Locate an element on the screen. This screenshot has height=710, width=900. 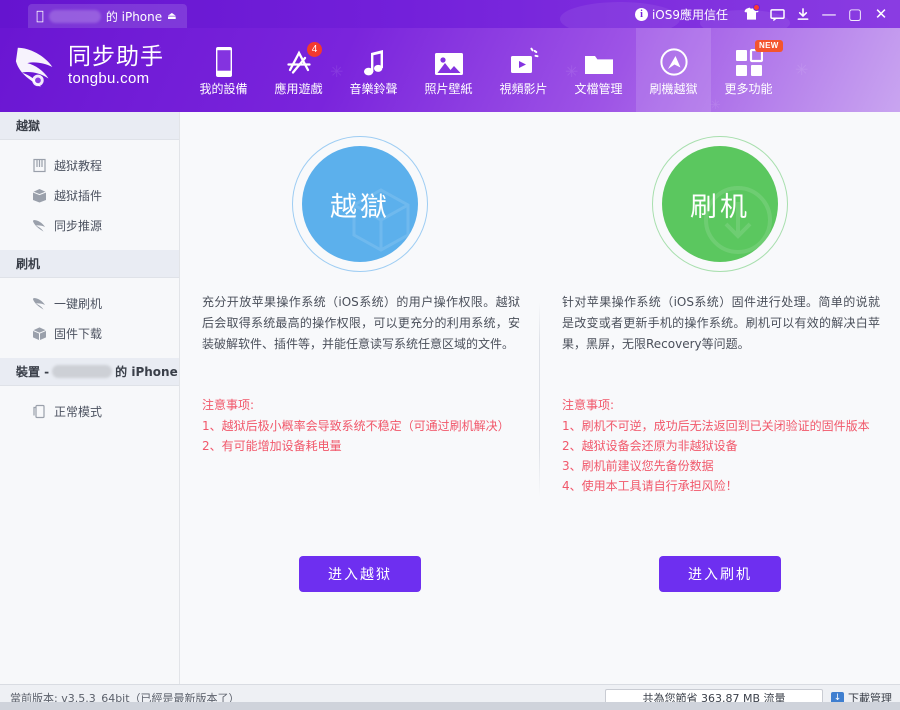
device-tab-label: 的 iPhone is located at coordinates (130, 16).